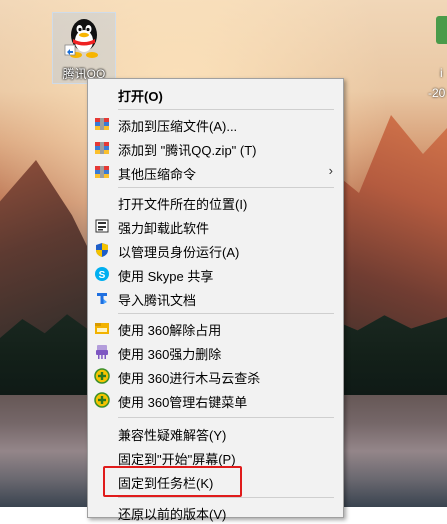  Describe the element at coordinates (183, 204) in the screenshot. I see `menu-item-label: 打开文件所在的位置(I)` at that location.